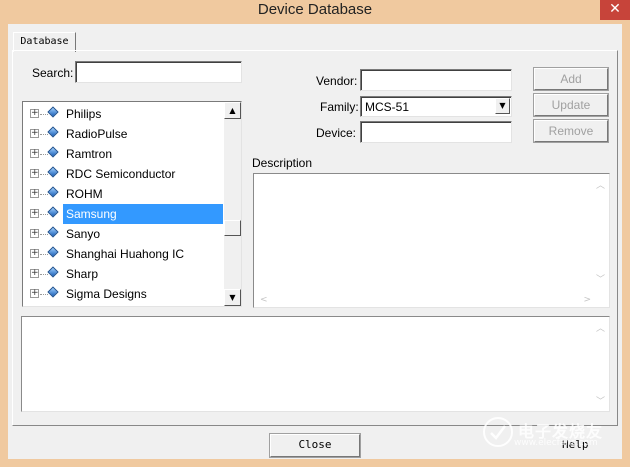 This screenshot has height=467, width=630. I want to click on dropdown-arrow-icon: ▼, so click(502, 106).